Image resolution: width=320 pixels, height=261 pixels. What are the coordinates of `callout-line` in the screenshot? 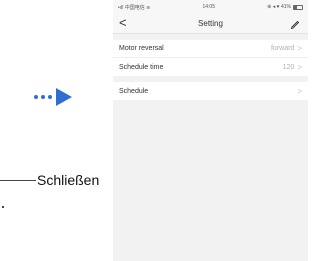 It's located at (18, 180).